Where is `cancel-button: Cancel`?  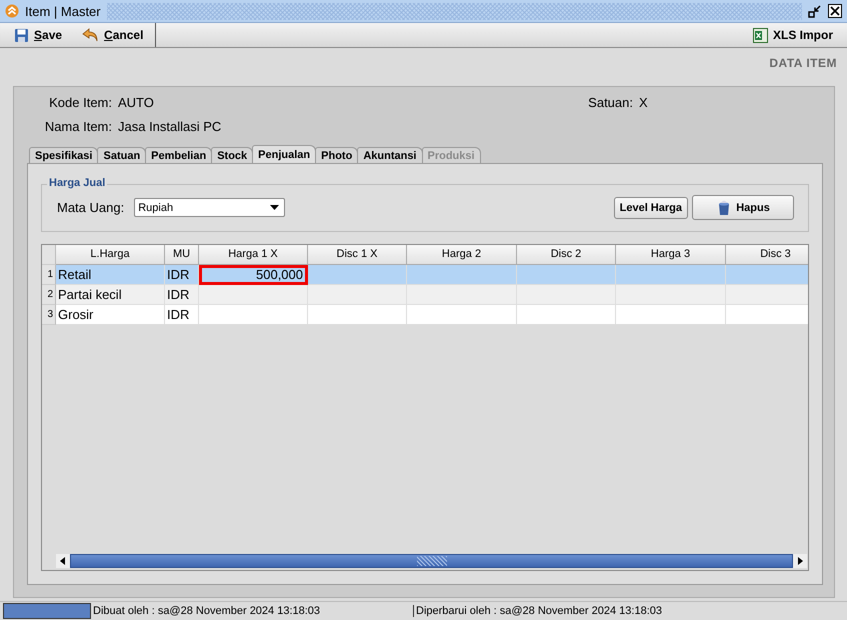 cancel-button: Cancel is located at coordinates (113, 35).